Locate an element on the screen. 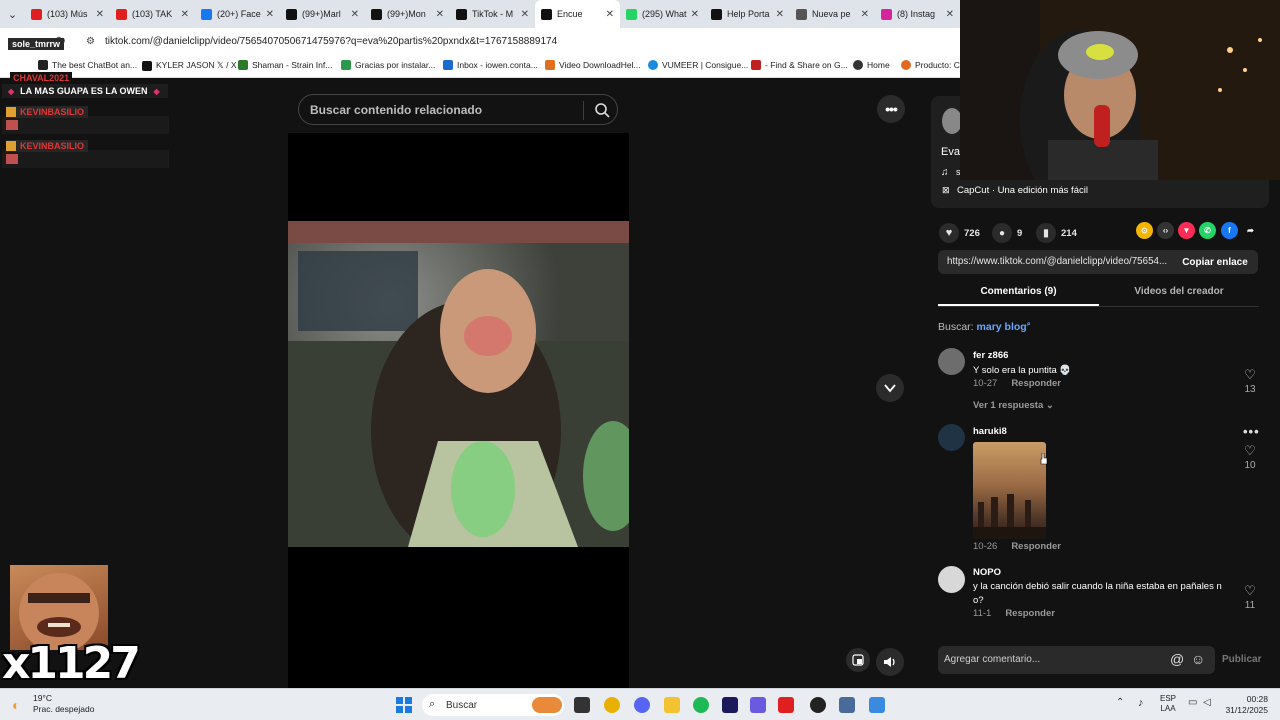 The image size is (1280, 720). teams-icon is located at coordinates (758, 705).